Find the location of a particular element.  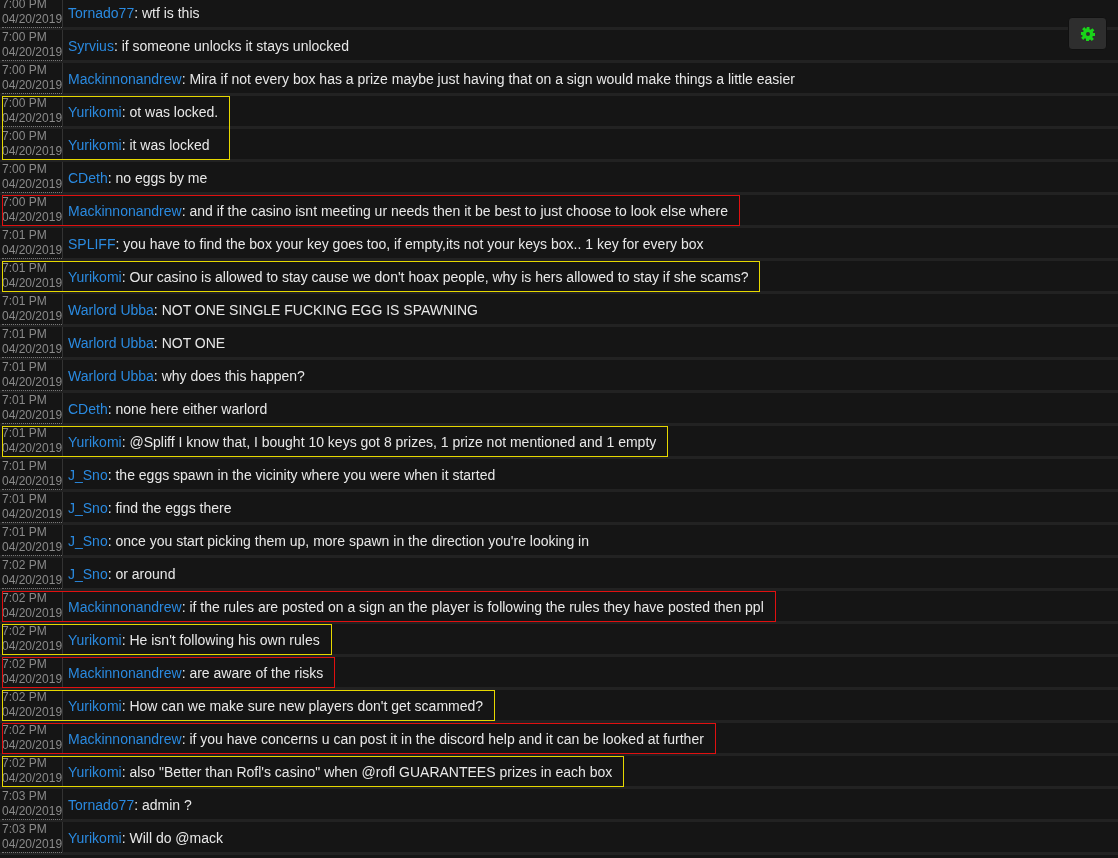

message-text: J_Sno: the eggs spawn in the vicinity where you were when it started is located at coordinates (282, 475).